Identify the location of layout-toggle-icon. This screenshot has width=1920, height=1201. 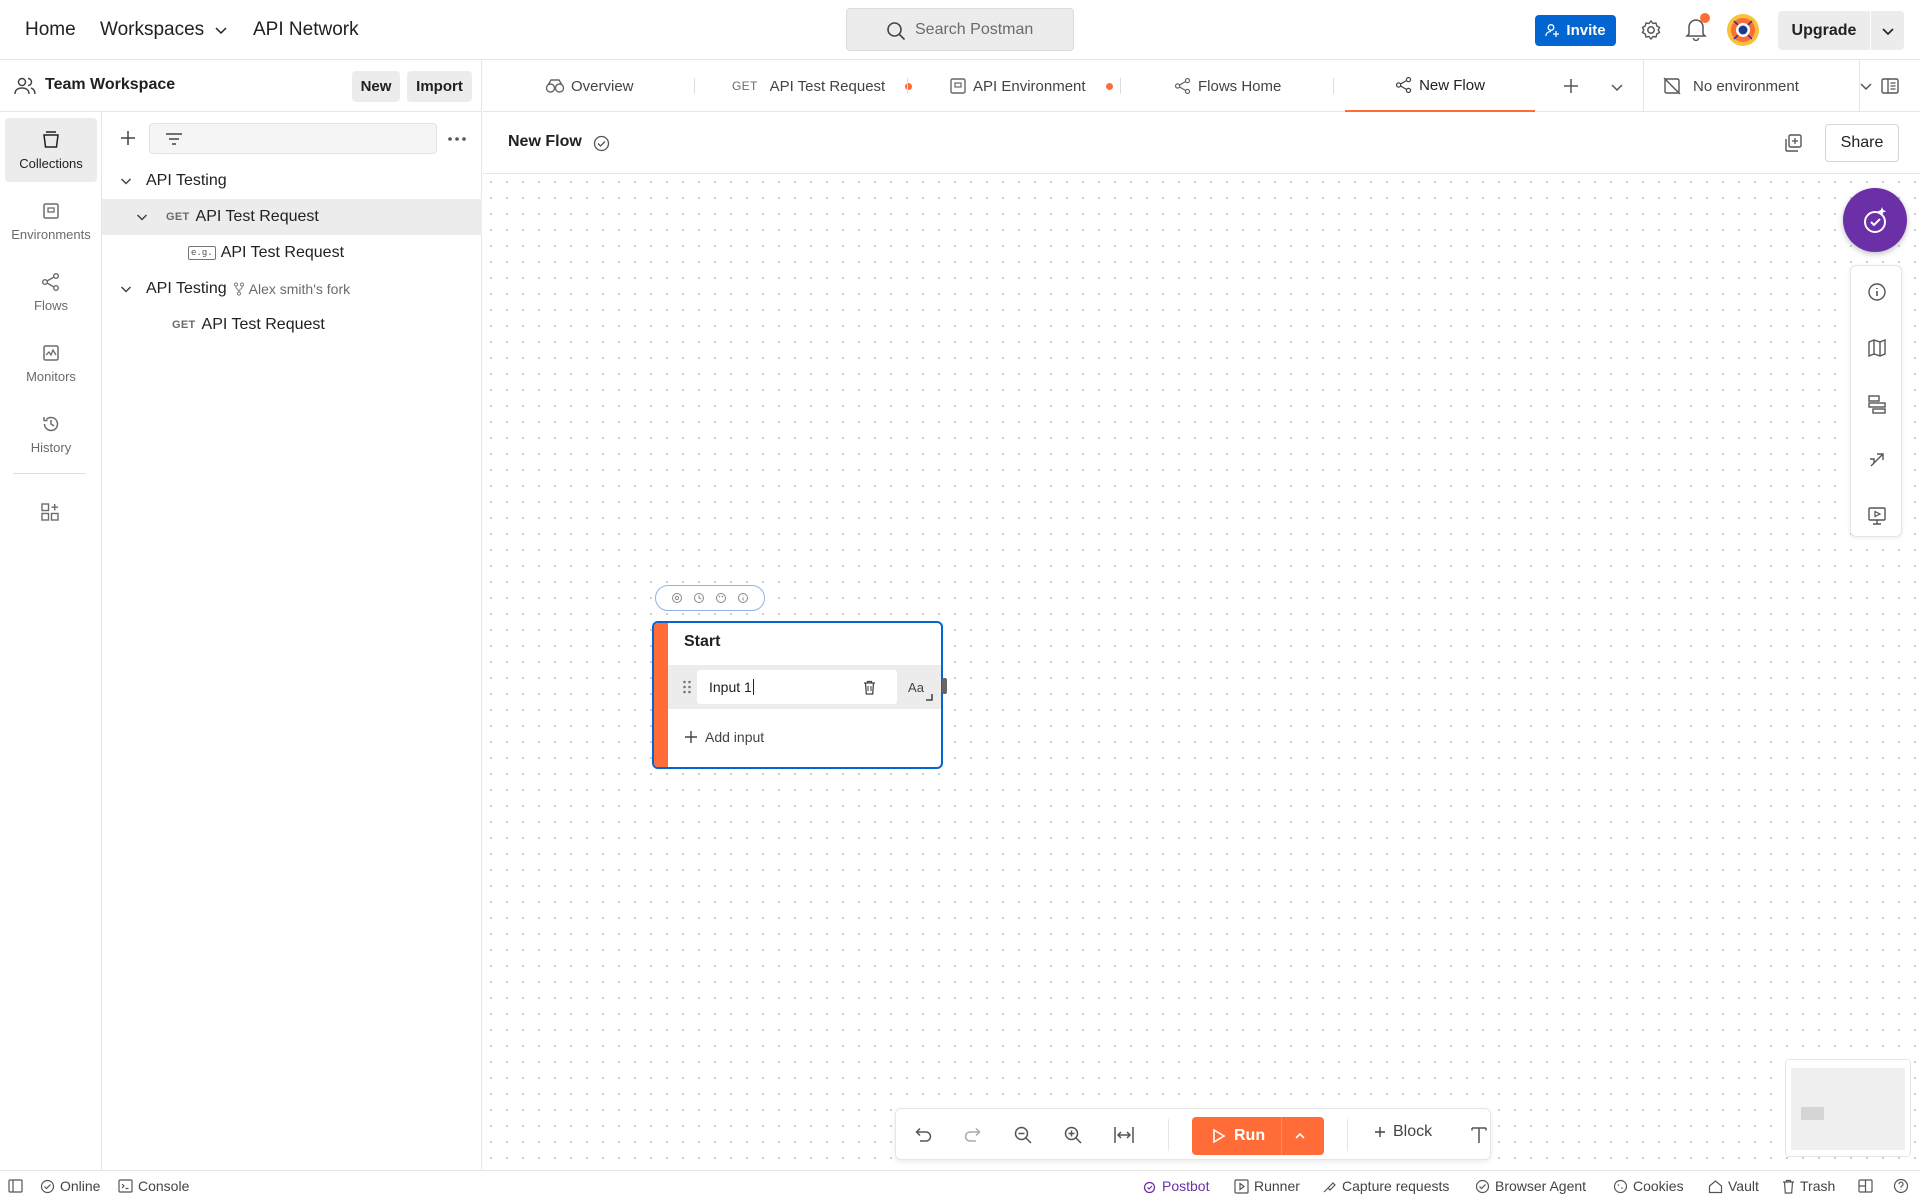
(1865, 1186).